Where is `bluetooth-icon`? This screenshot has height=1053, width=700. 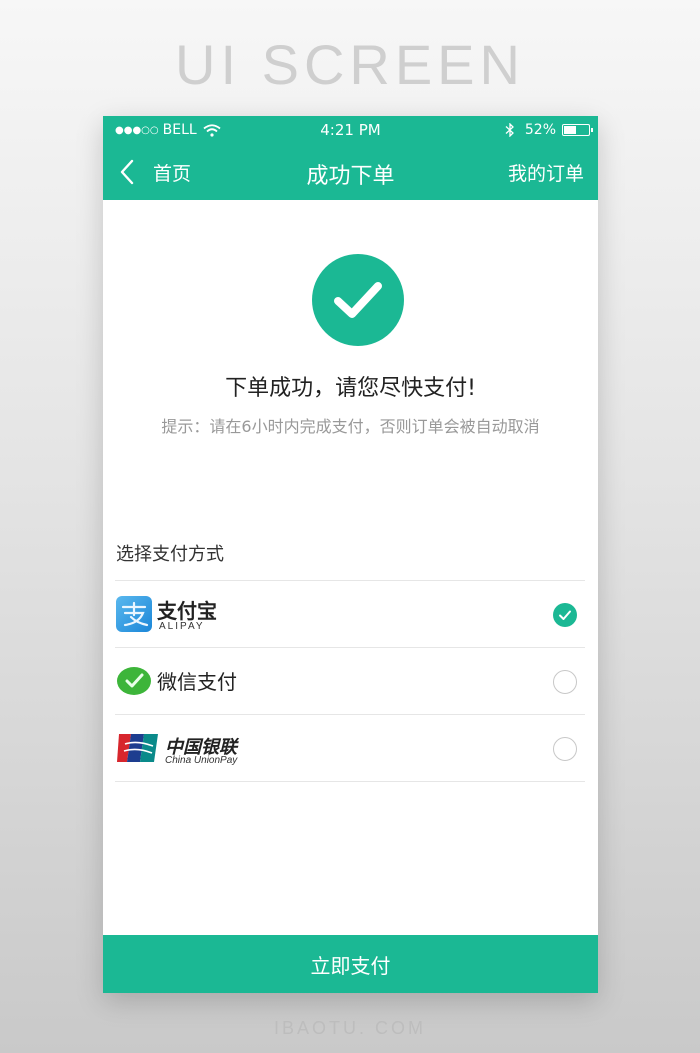 bluetooth-icon is located at coordinates (509, 130).